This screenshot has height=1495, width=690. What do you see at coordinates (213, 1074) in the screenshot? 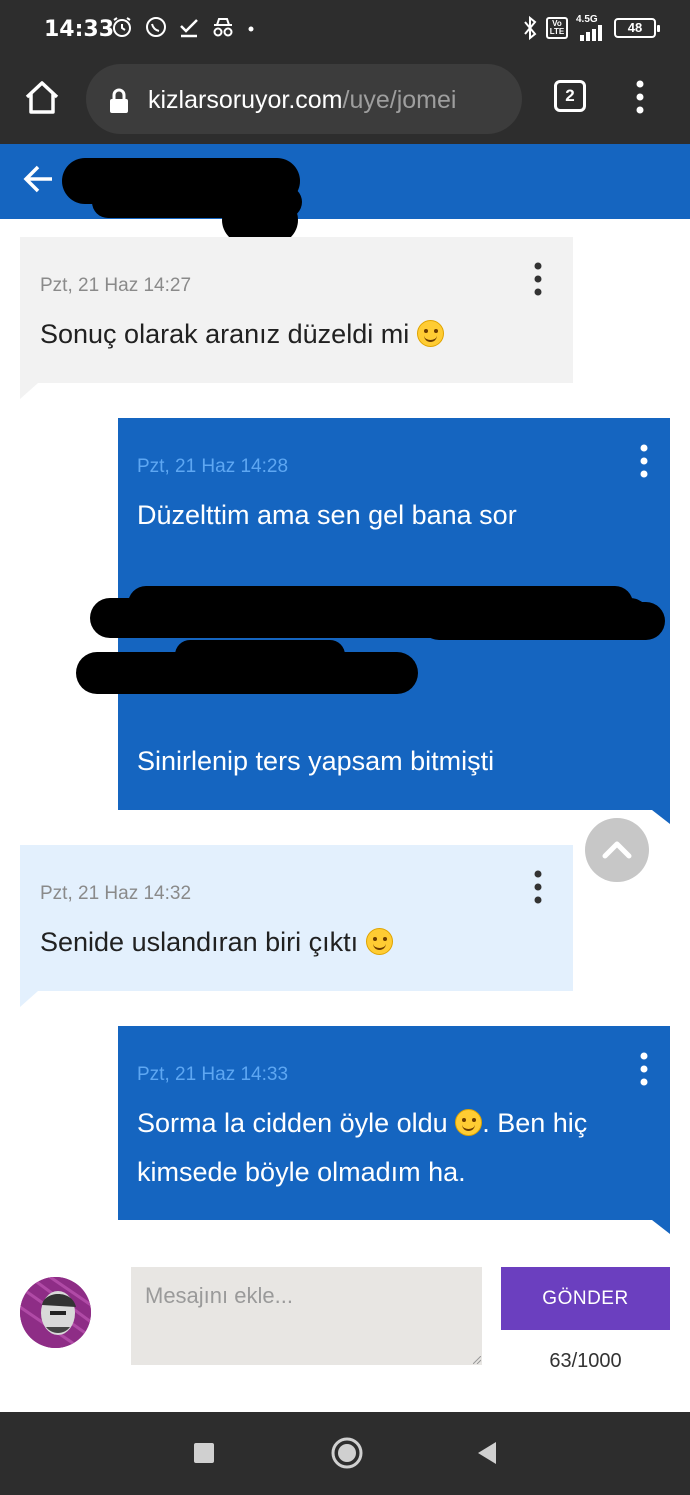
I see `message-time: Pzt, 21 Haz 14:33` at bounding box center [213, 1074].